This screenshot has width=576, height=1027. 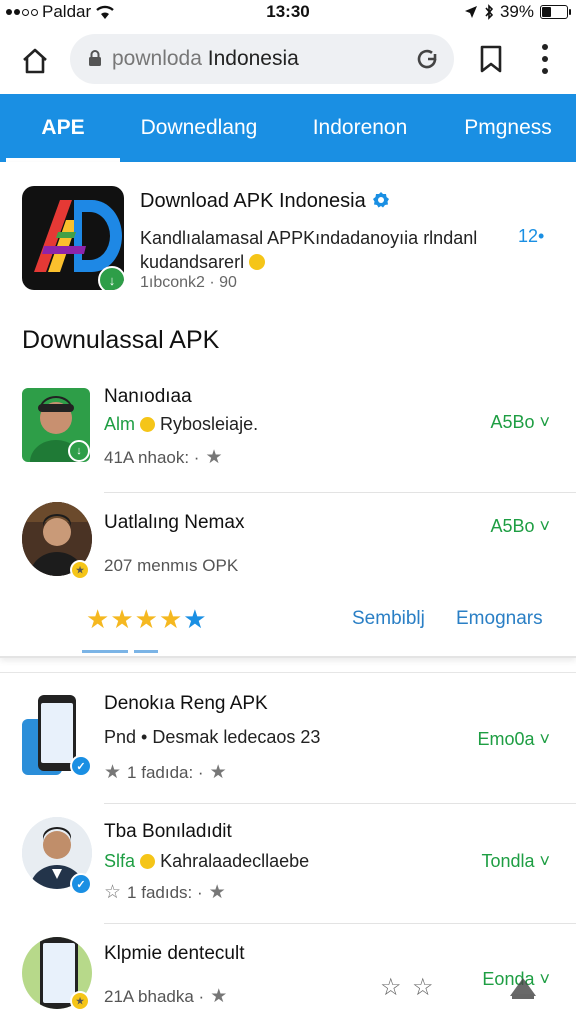 I want to click on url-bar: pownloda Indonesia, so click(x=262, y=59).